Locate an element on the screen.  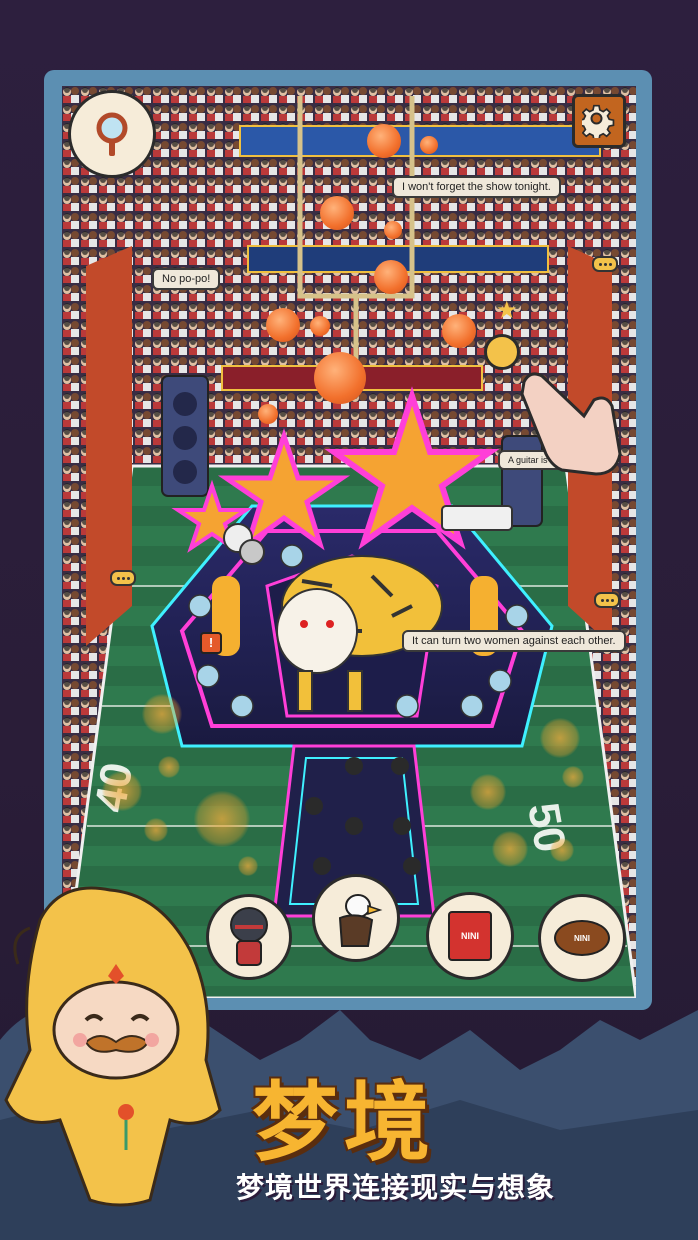
inventory-item-chips: NINI is located at coordinates (470, 936).